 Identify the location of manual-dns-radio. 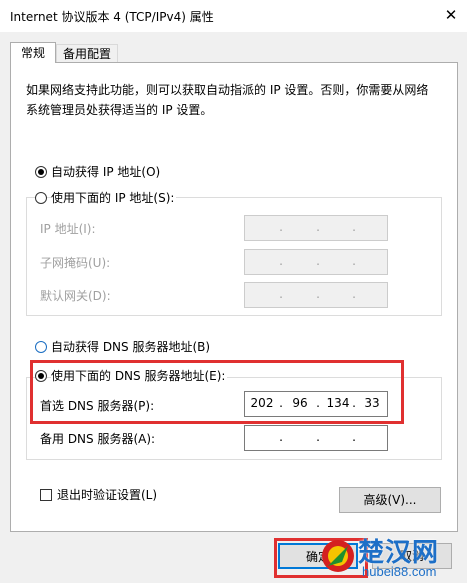
(41, 376).